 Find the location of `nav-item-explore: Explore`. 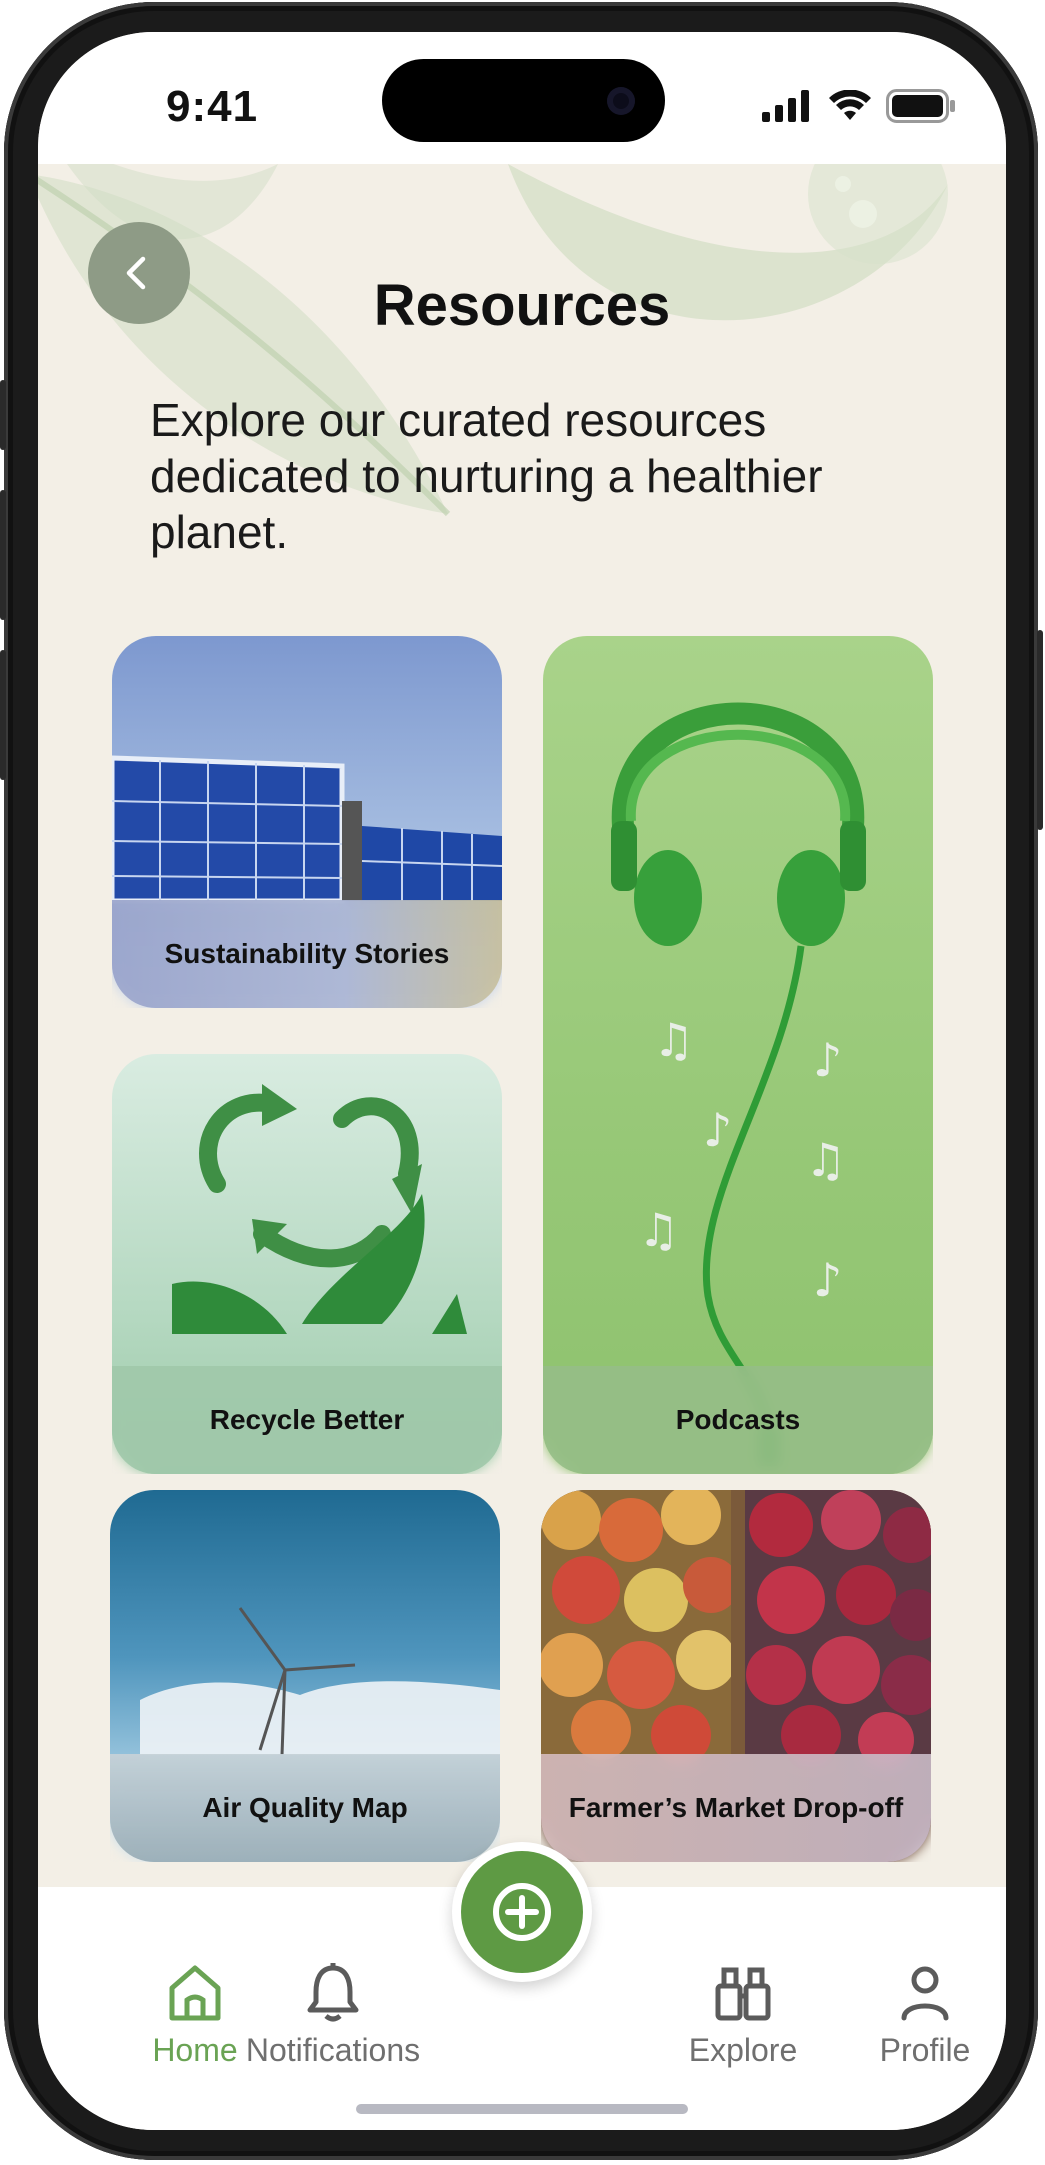

nav-item-explore: Explore is located at coordinates (743, 2015).